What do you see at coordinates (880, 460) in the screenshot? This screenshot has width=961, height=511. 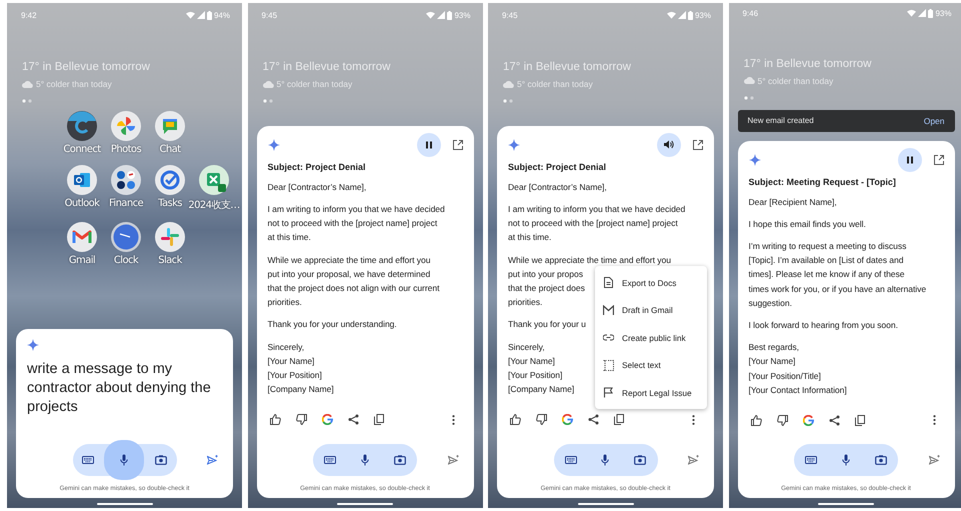 I see `camera-icon` at bounding box center [880, 460].